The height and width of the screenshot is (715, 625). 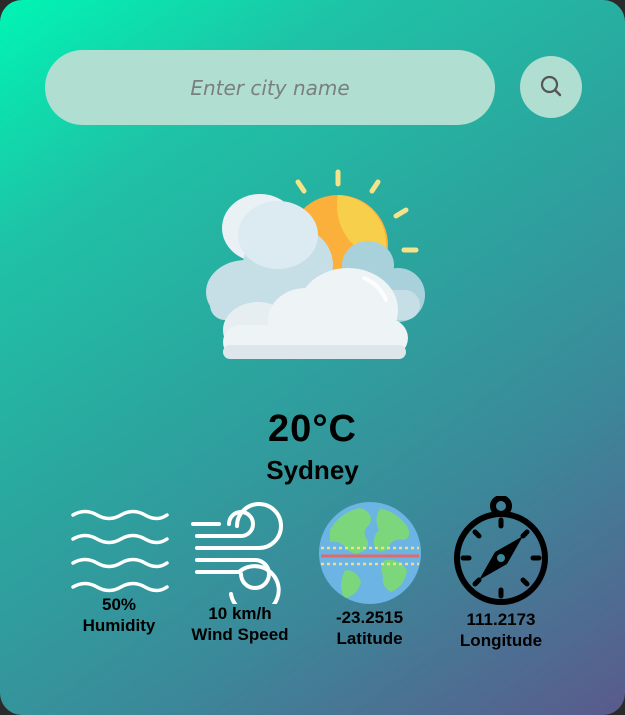 I want to click on humidity-value: 50%, so click(x=119, y=604).